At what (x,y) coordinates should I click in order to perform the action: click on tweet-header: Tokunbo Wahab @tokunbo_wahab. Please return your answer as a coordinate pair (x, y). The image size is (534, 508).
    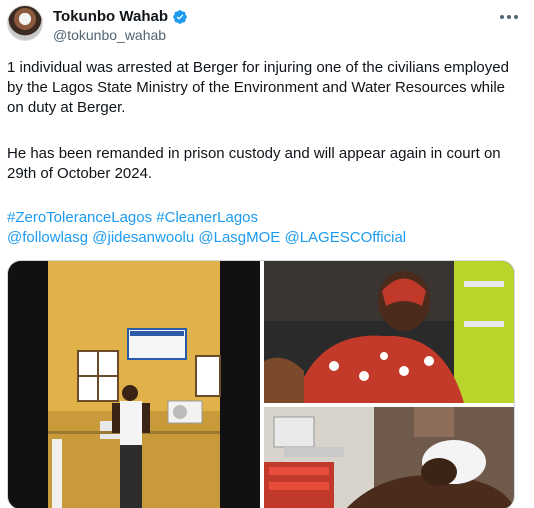
    Looking at the image, I should click on (267, 25).